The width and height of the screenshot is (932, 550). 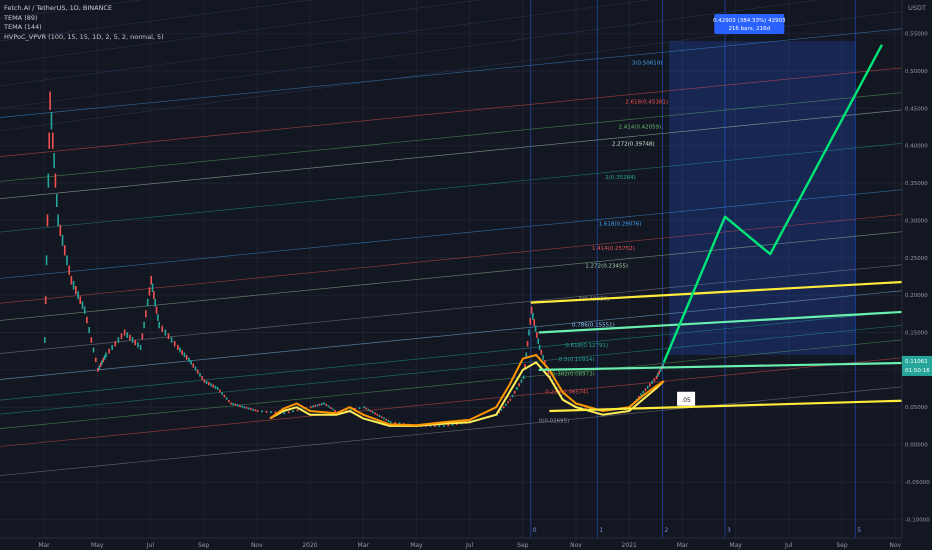 What do you see at coordinates (84, 28) in the screenshot?
I see `indicator-tema-144: TEMA (144)` at bounding box center [84, 28].